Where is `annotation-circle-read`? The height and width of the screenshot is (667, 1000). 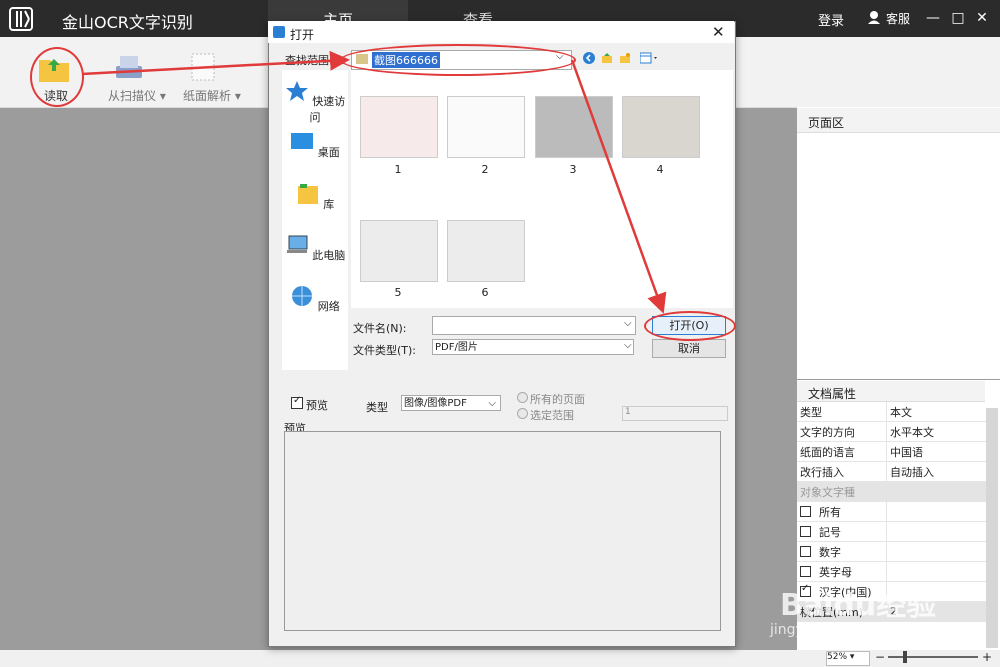 annotation-circle-read is located at coordinates (57, 77).